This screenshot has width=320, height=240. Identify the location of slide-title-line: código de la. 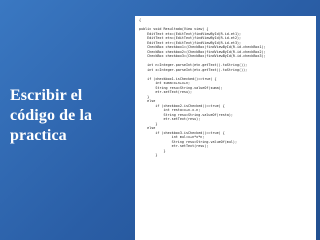
(51, 115).